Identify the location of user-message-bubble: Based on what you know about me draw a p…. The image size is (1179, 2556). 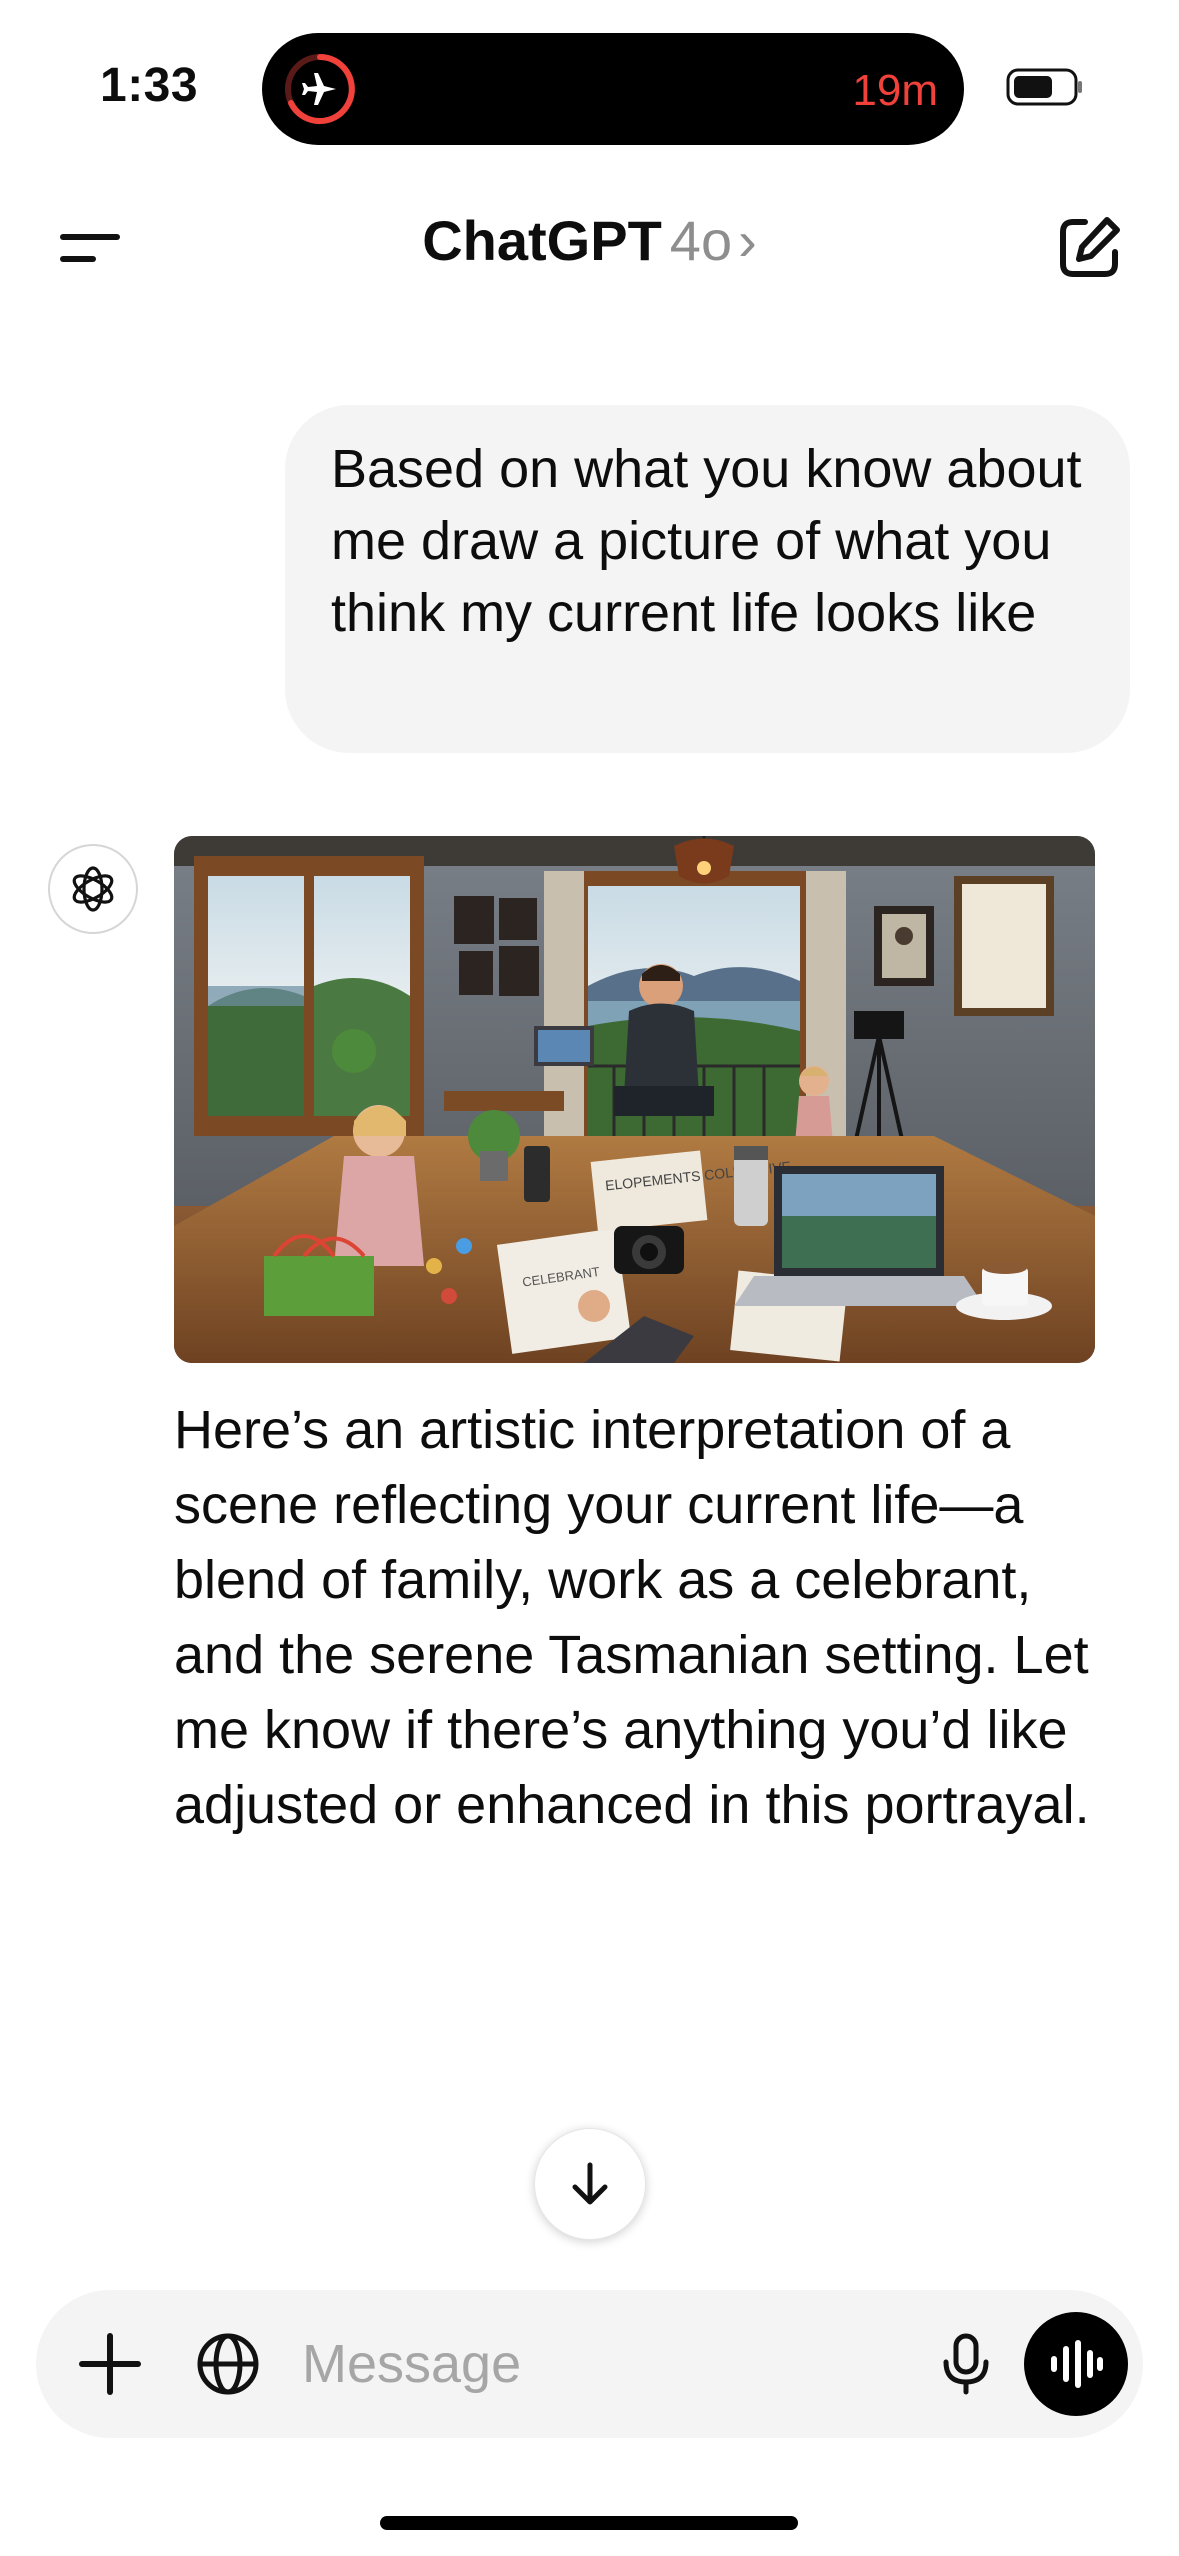
(707, 579).